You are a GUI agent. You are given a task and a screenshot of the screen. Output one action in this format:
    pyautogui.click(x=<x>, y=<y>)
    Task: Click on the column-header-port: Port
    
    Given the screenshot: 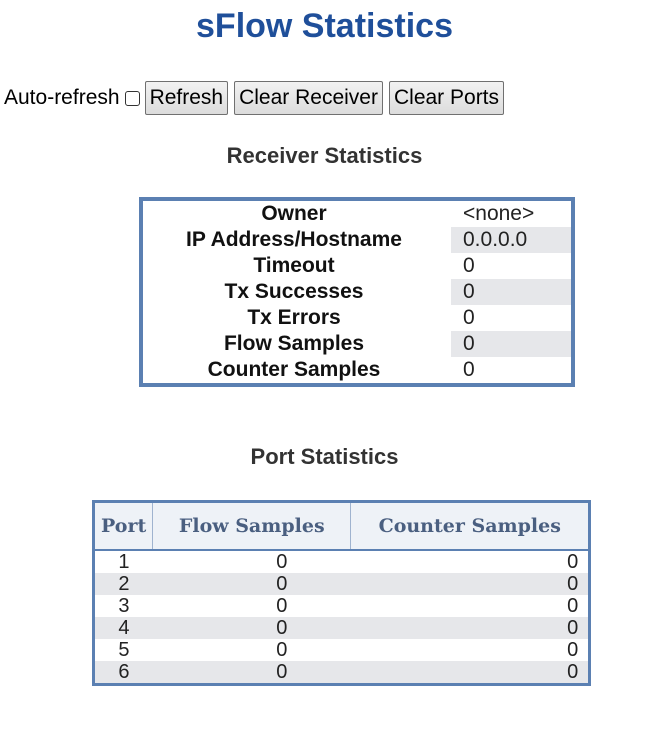 What is the action you would take?
    pyautogui.click(x=123, y=526)
    